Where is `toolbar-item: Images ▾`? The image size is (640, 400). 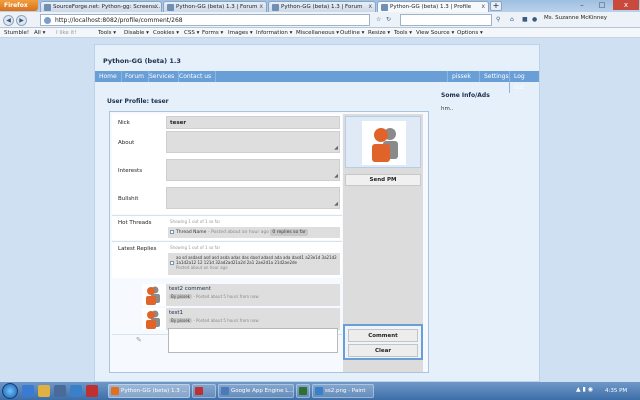
toolbar-item: Images ▾ is located at coordinates (240, 33).